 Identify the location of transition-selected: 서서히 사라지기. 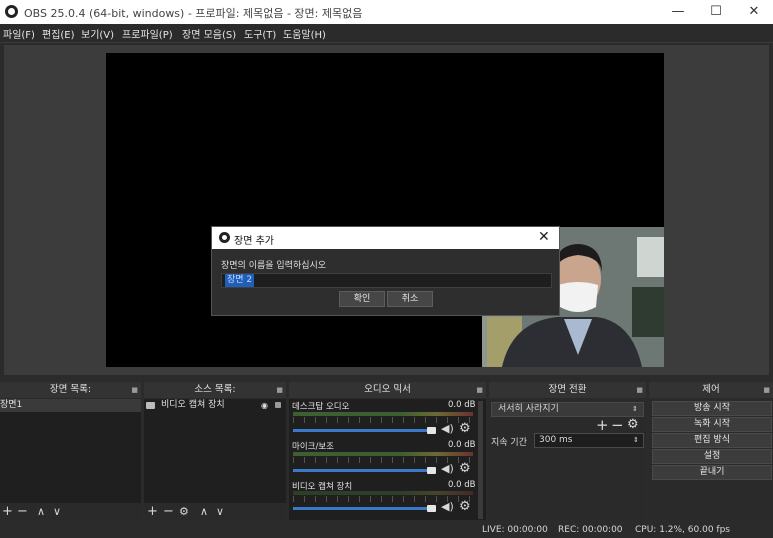
(528, 409).